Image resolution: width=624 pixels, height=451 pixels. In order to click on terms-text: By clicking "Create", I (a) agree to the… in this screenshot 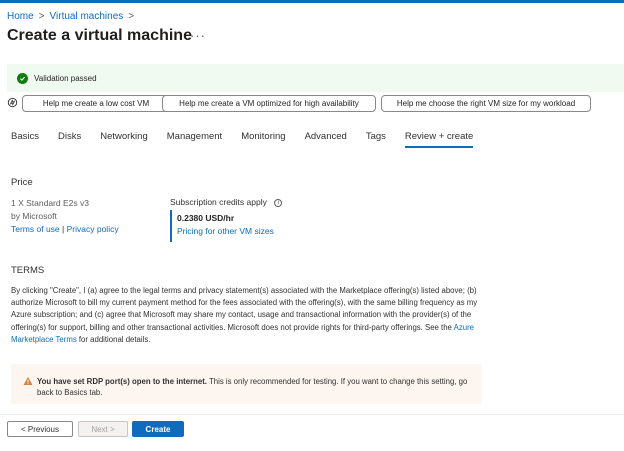, I will do `click(246, 315)`.